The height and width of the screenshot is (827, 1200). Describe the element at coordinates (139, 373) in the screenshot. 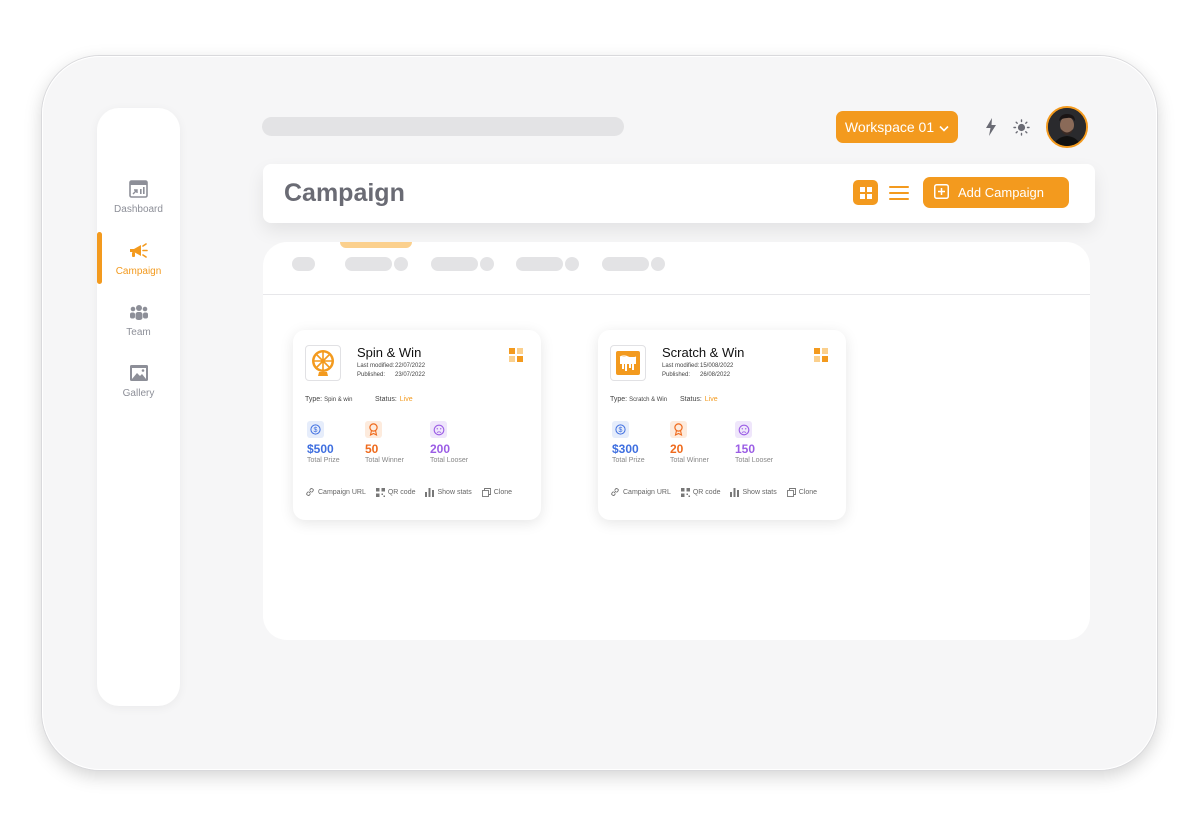

I see `gallery-icon` at that location.